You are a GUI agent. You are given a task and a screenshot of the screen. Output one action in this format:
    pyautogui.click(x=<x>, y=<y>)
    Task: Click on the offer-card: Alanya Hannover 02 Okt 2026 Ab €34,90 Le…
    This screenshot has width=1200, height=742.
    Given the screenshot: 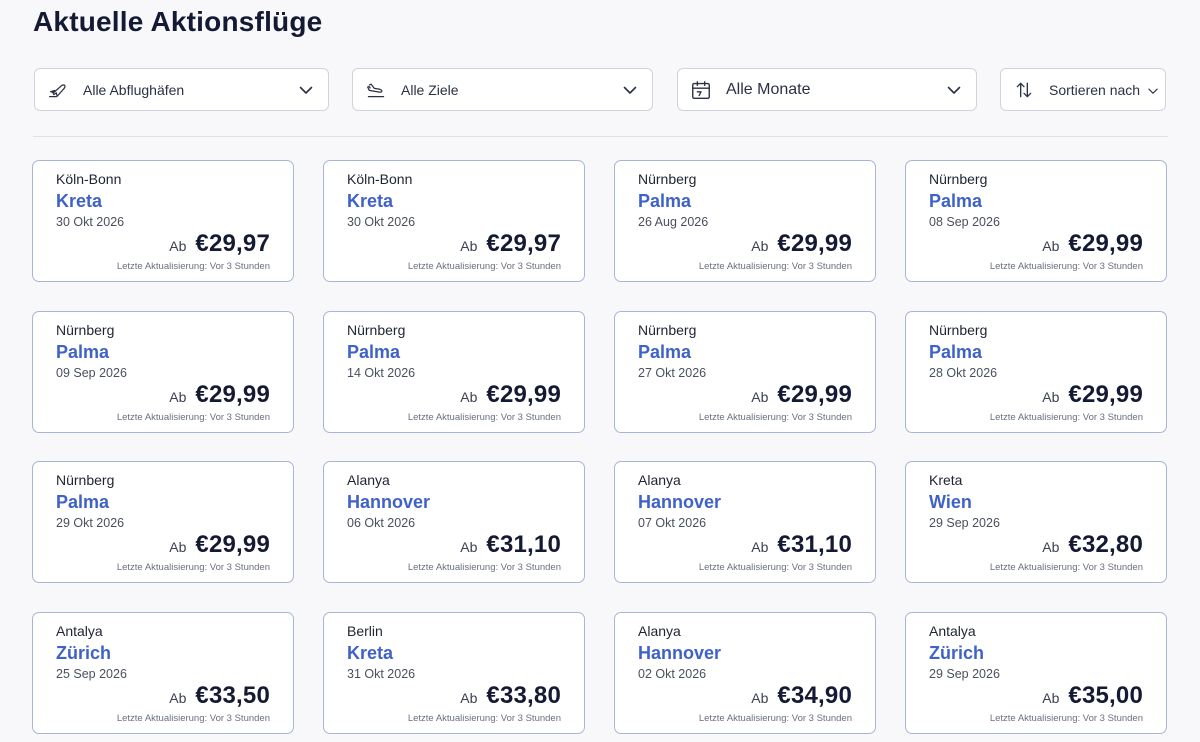 What is the action you would take?
    pyautogui.click(x=745, y=673)
    